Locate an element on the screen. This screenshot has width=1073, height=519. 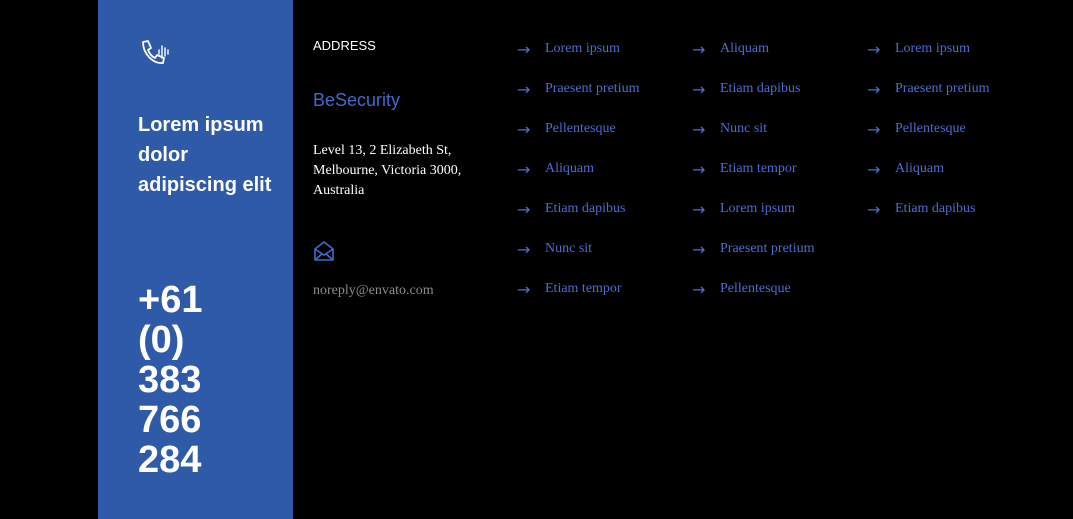
envelope-open-icon is located at coordinates (324, 251).